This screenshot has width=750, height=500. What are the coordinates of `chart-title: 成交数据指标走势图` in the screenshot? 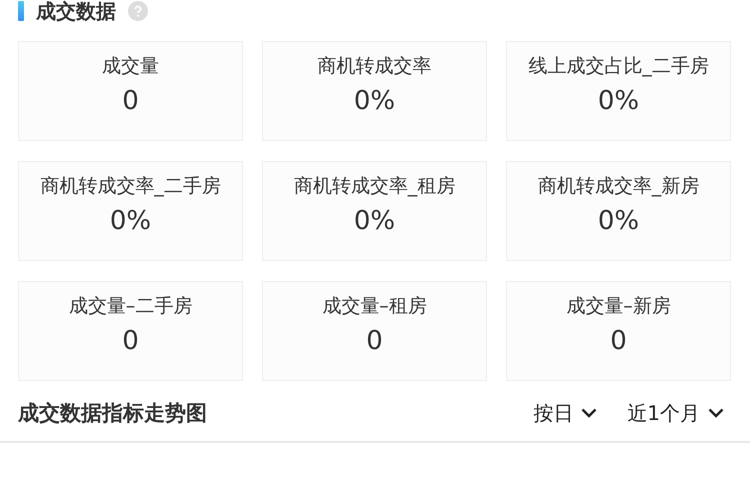 It's located at (113, 413).